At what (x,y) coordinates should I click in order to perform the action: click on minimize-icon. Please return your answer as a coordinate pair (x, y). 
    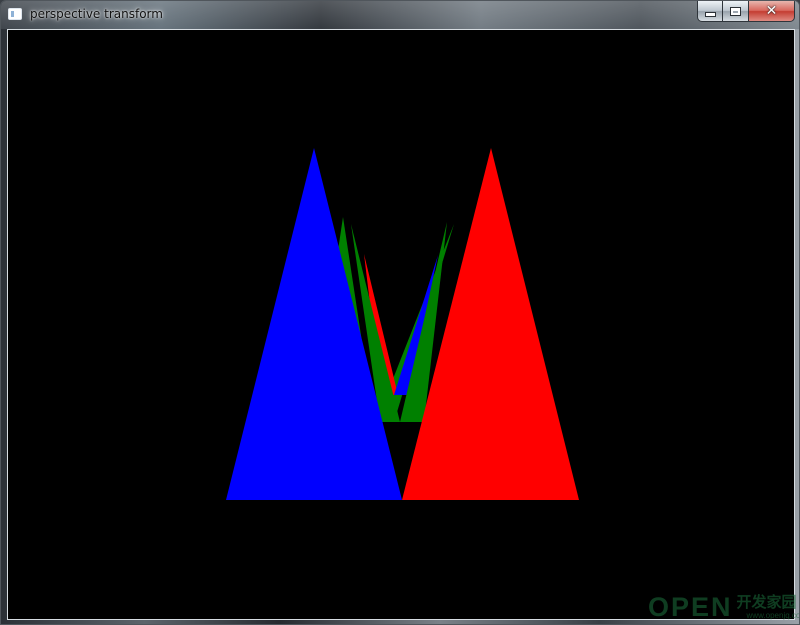
    Looking at the image, I should click on (710, 14).